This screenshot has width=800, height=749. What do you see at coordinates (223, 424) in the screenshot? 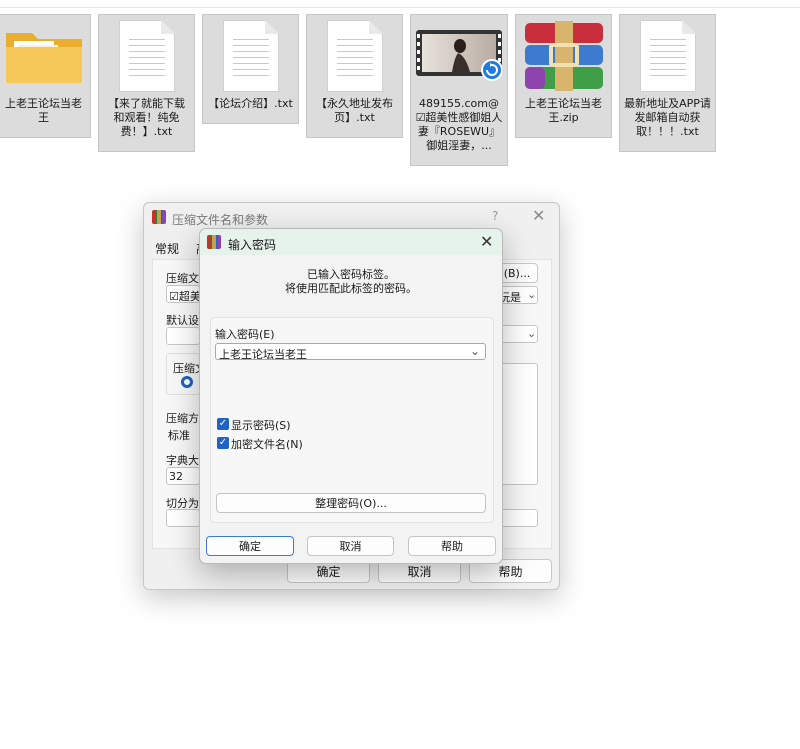
I see `show-password-checkbox: ✓` at bounding box center [223, 424].